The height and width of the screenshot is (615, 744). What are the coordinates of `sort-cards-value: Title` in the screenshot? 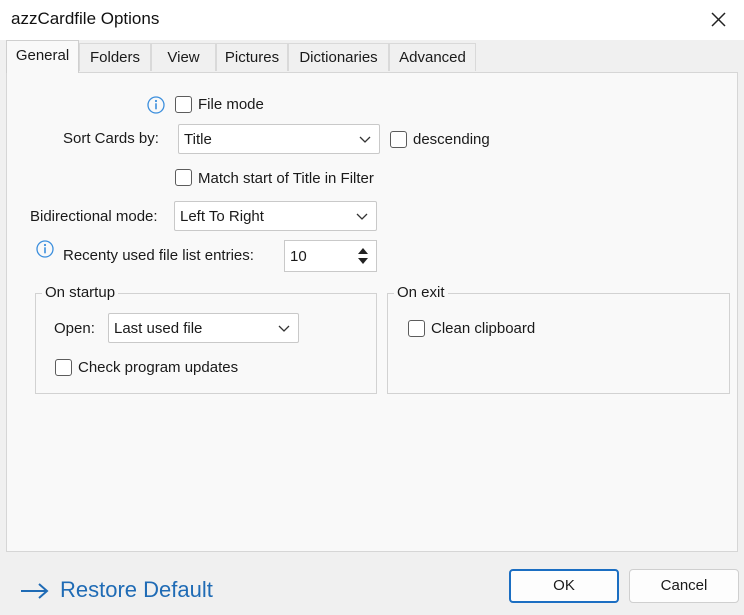 It's located at (198, 139).